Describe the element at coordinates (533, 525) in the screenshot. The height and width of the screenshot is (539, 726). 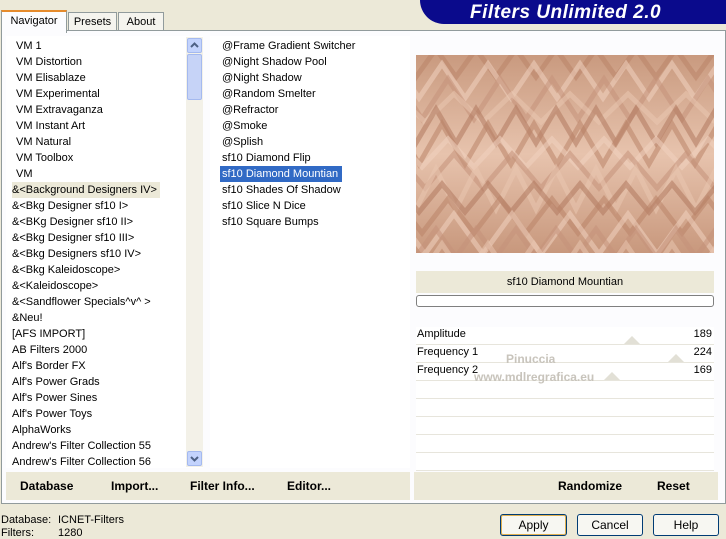
I see `apply-button: Apply` at that location.